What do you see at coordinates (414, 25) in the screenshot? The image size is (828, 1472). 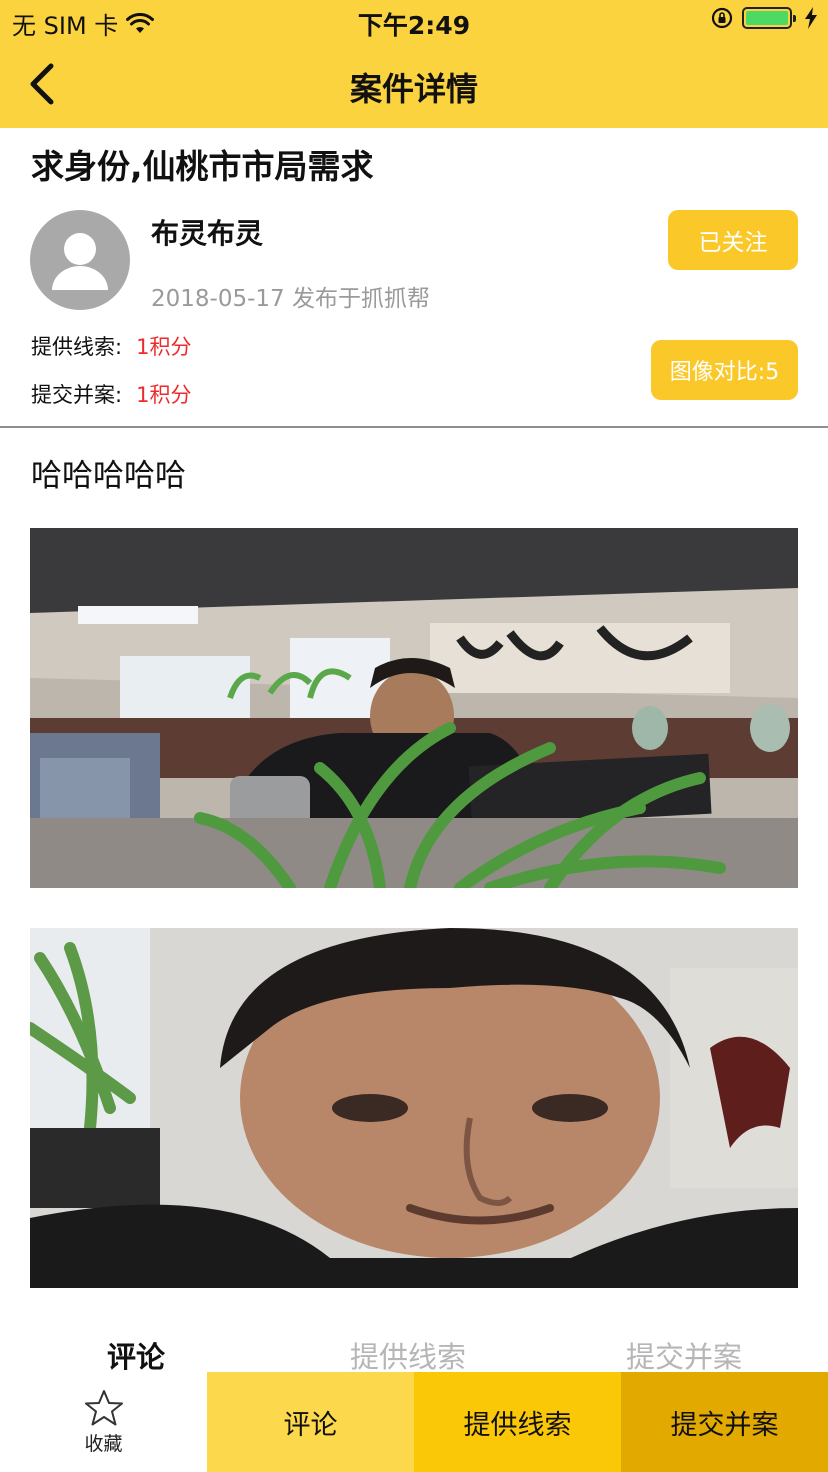 I see `status-time: 下午2:49` at bounding box center [414, 25].